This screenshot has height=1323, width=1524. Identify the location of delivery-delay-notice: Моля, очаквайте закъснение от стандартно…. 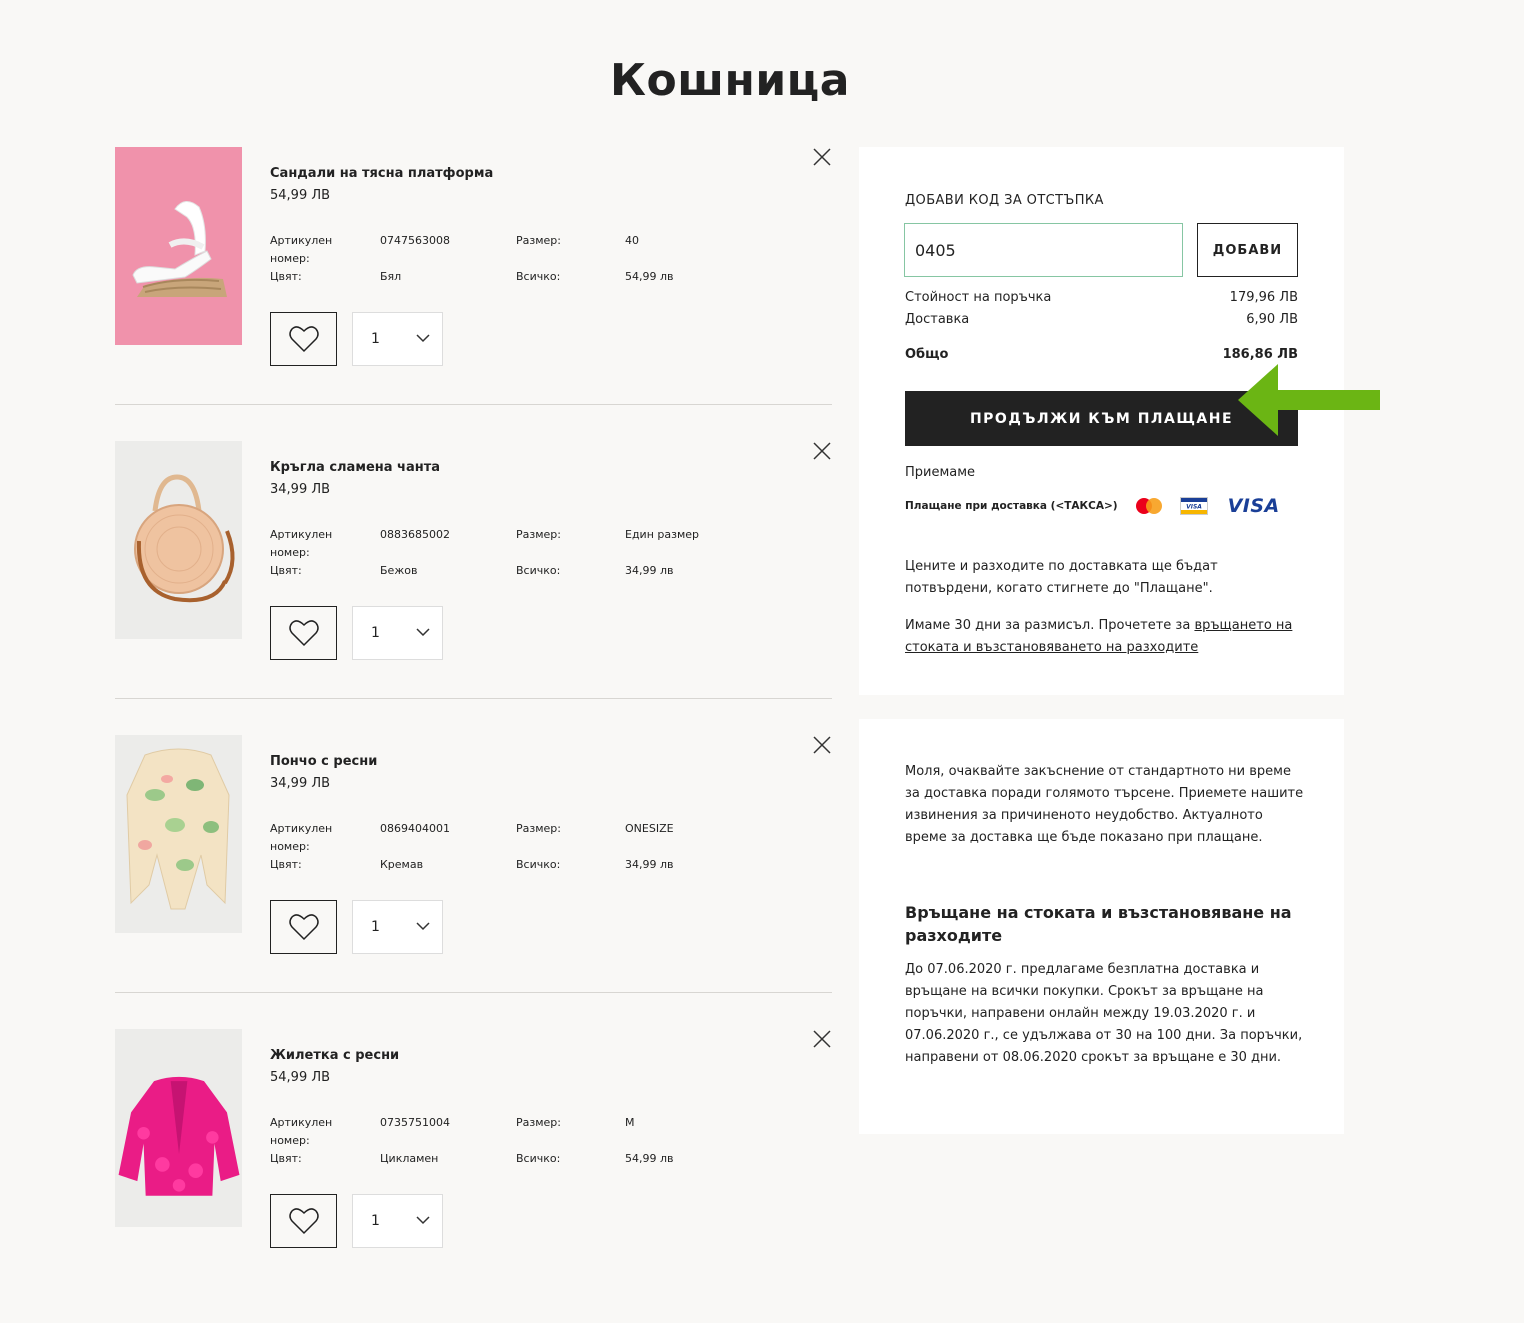
(1104, 804).